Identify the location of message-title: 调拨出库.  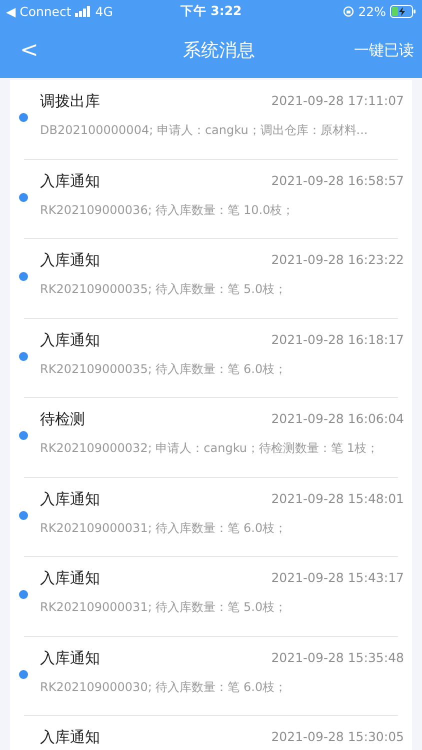
(70, 101).